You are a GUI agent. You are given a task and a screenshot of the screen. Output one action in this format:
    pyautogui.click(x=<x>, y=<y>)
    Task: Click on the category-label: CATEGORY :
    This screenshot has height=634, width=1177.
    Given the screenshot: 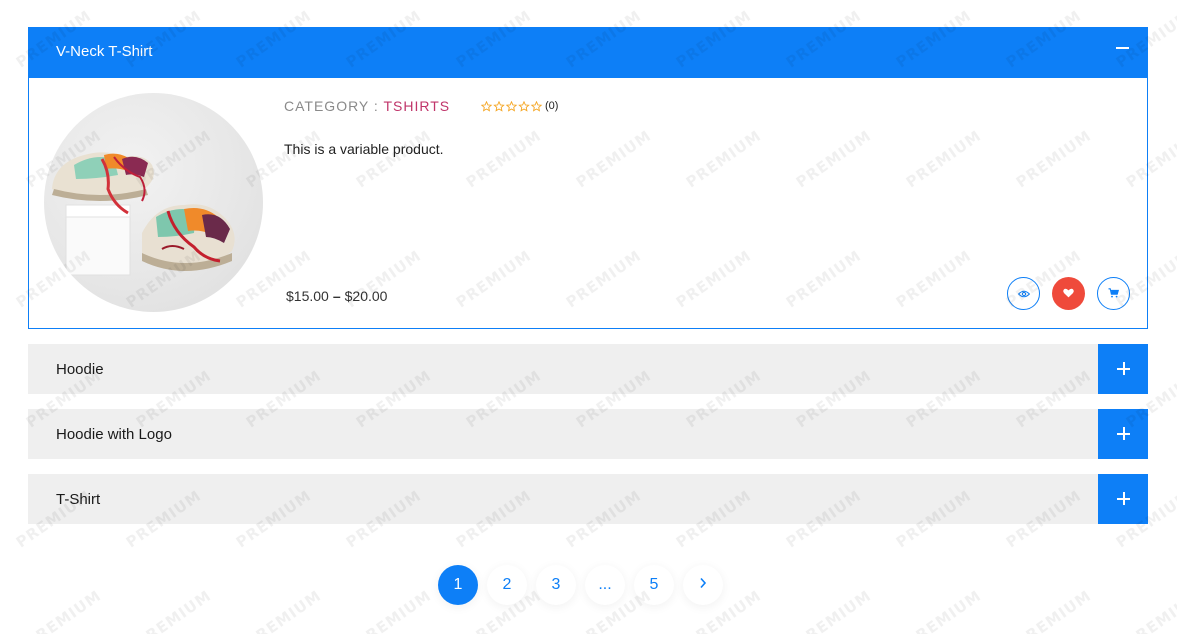 What is the action you would take?
    pyautogui.click(x=331, y=106)
    